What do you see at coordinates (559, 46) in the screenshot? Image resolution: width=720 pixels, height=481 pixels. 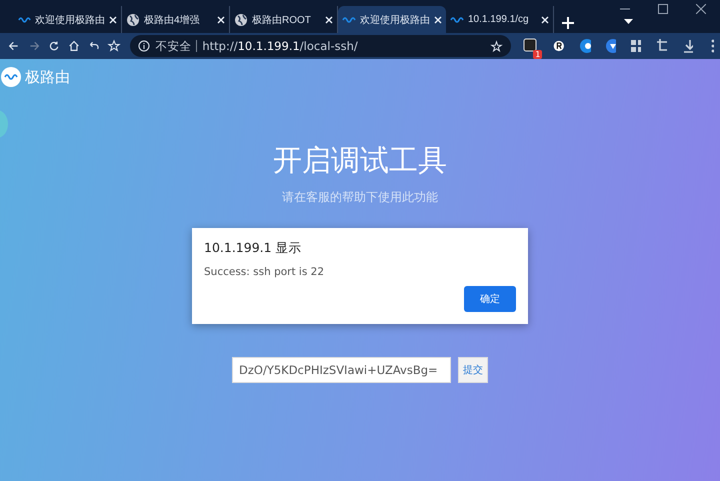 I see `letter-r-icon` at bounding box center [559, 46].